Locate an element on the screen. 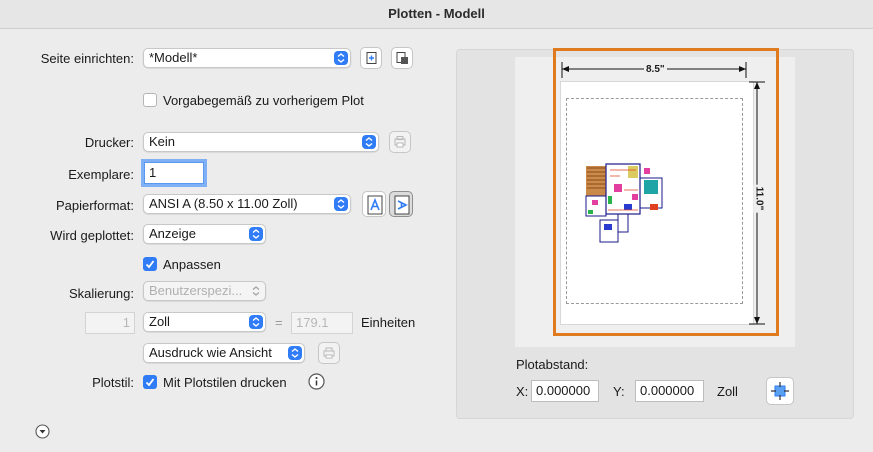  landscape-orientation-button is located at coordinates (401, 204).